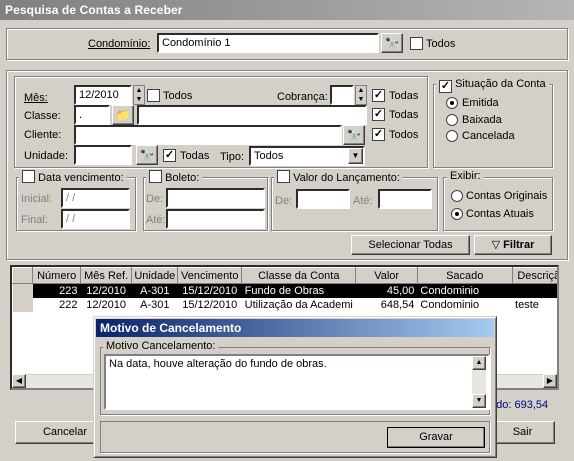  What do you see at coordinates (123, 115) in the screenshot?
I see `folder-icon: 📁` at bounding box center [123, 115].